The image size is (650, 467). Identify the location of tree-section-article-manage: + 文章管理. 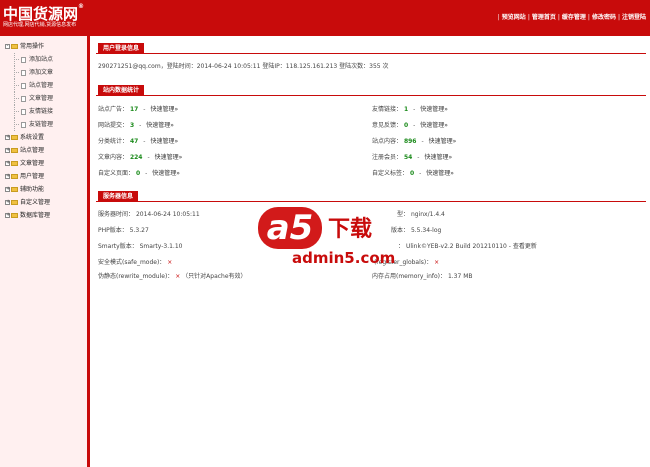
(46, 163).